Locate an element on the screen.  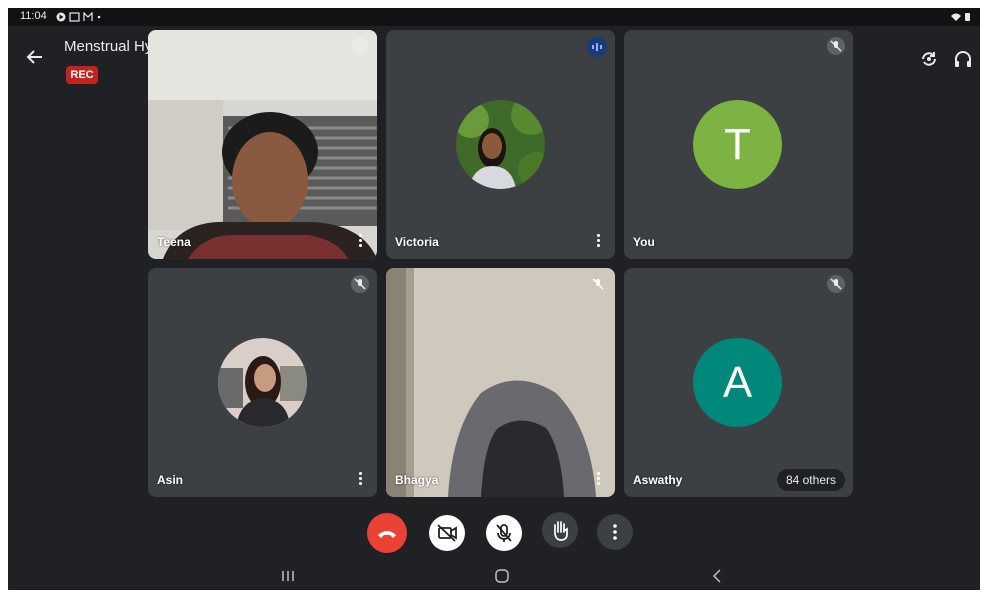
end-call-icon is located at coordinates (387, 534).